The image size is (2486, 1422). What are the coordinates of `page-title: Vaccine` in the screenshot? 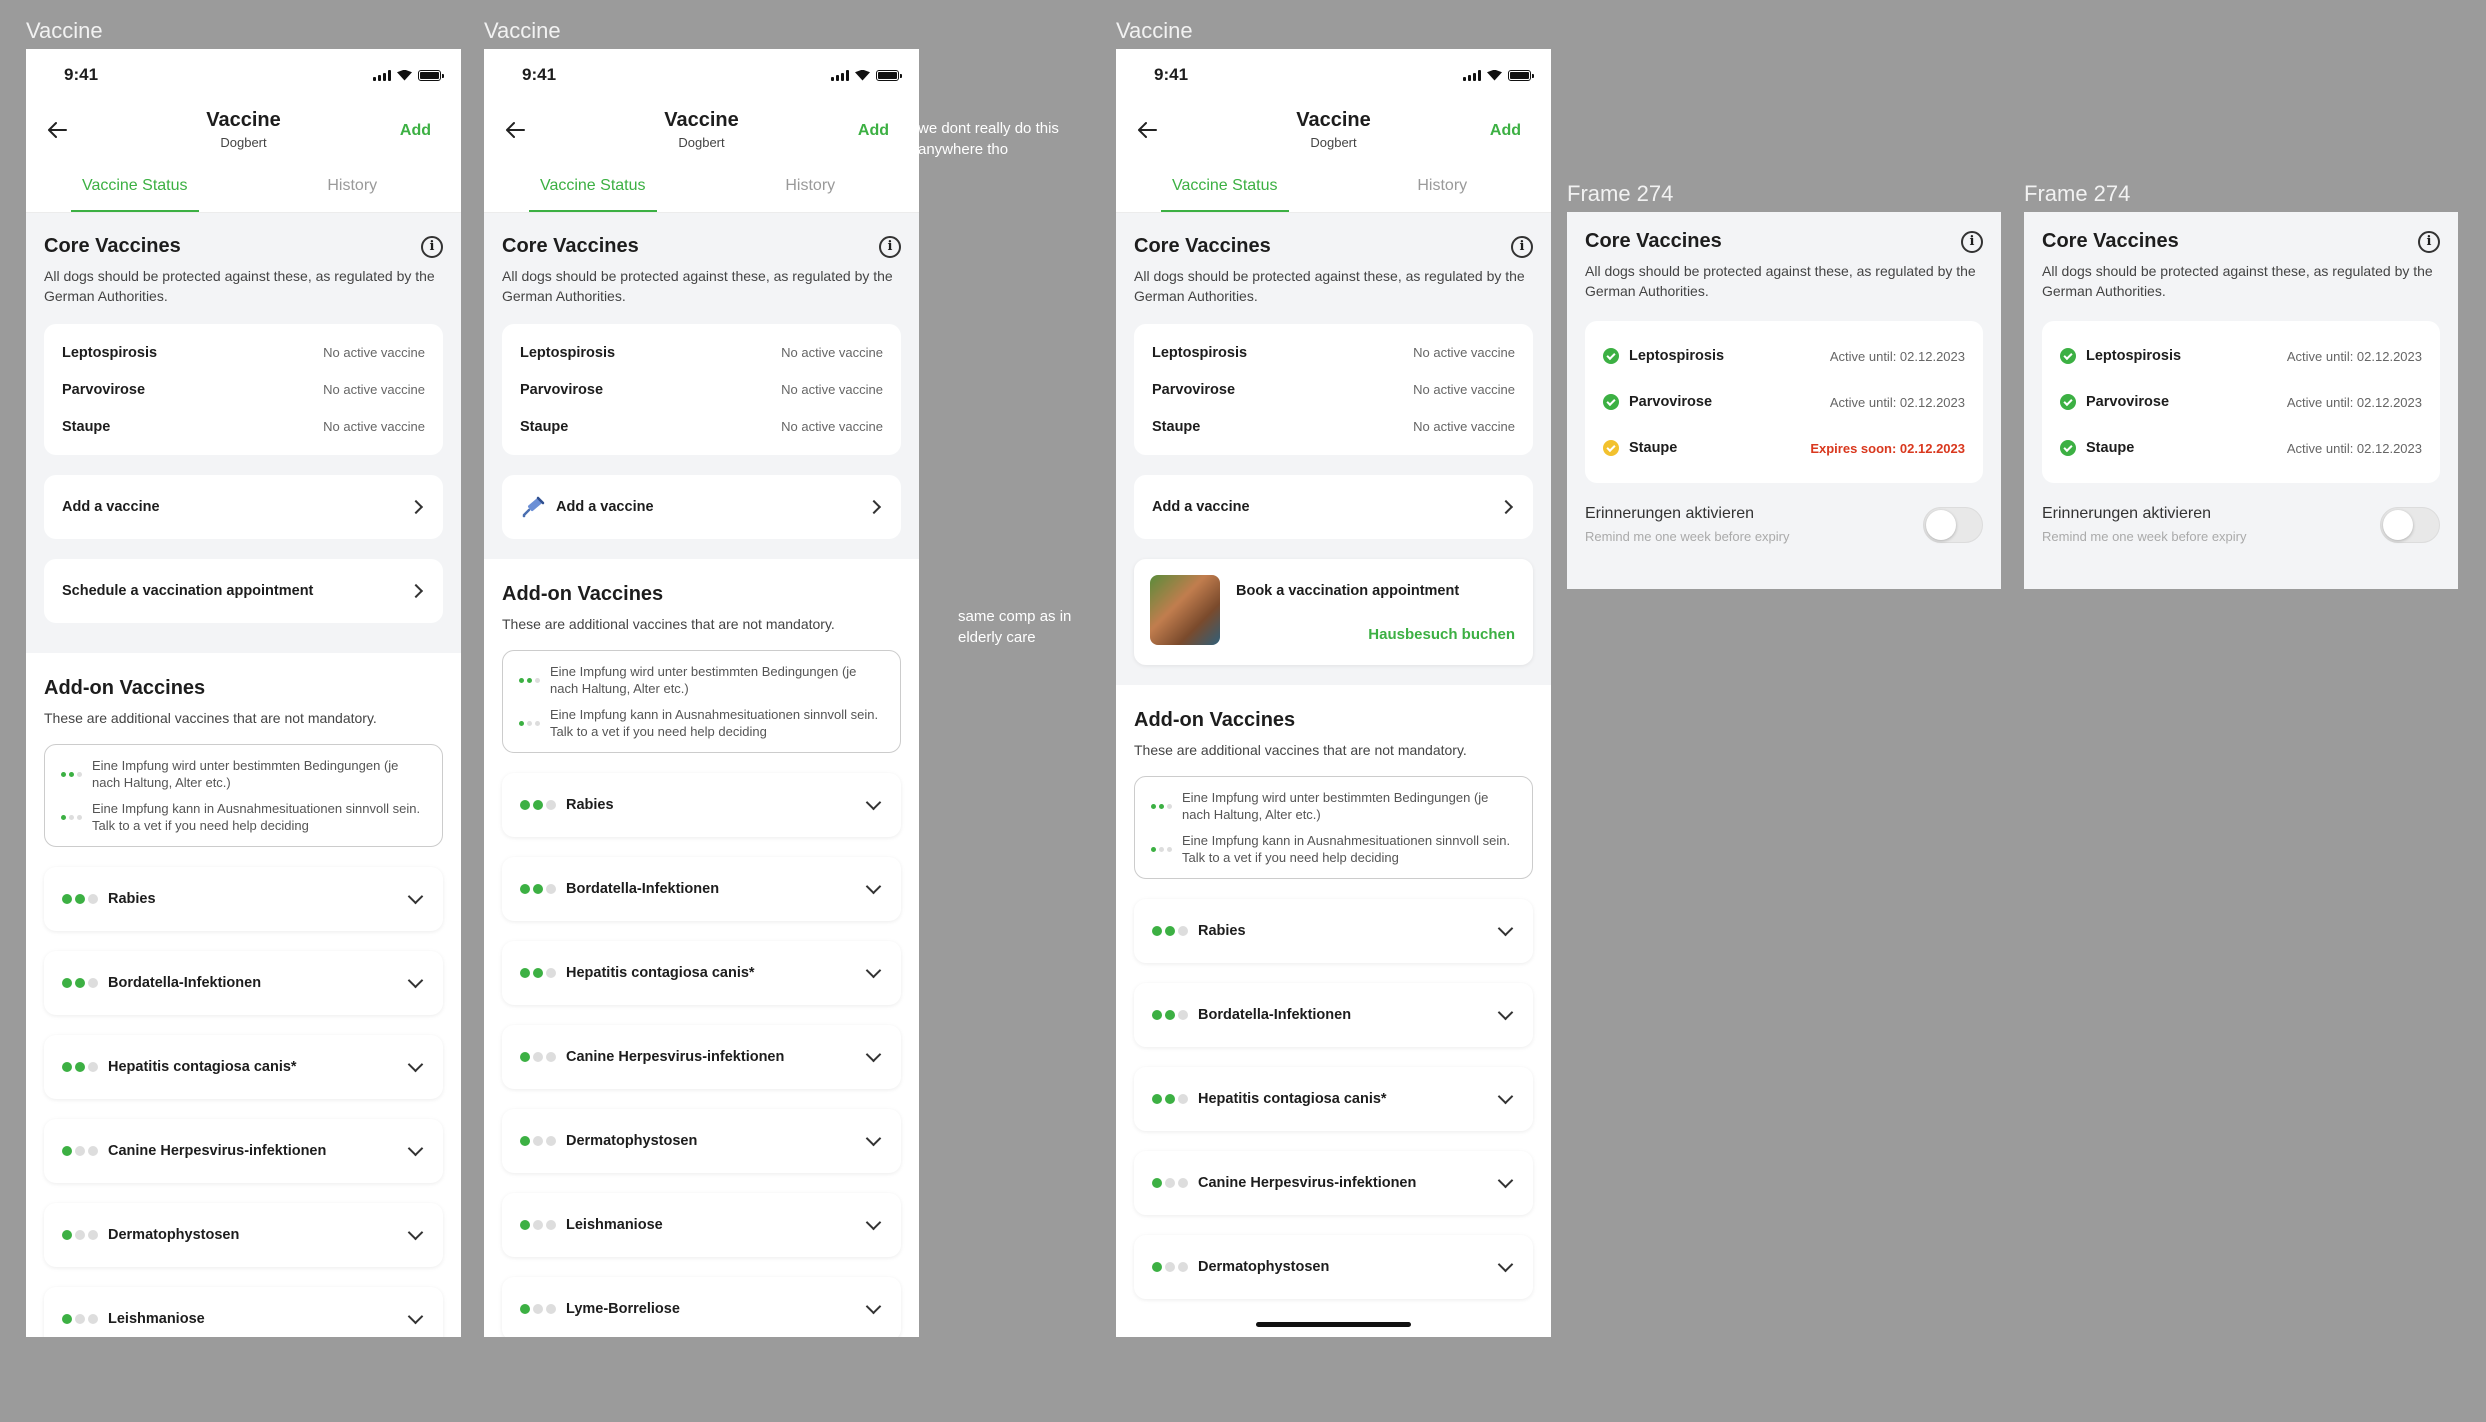 It's located at (243, 120).